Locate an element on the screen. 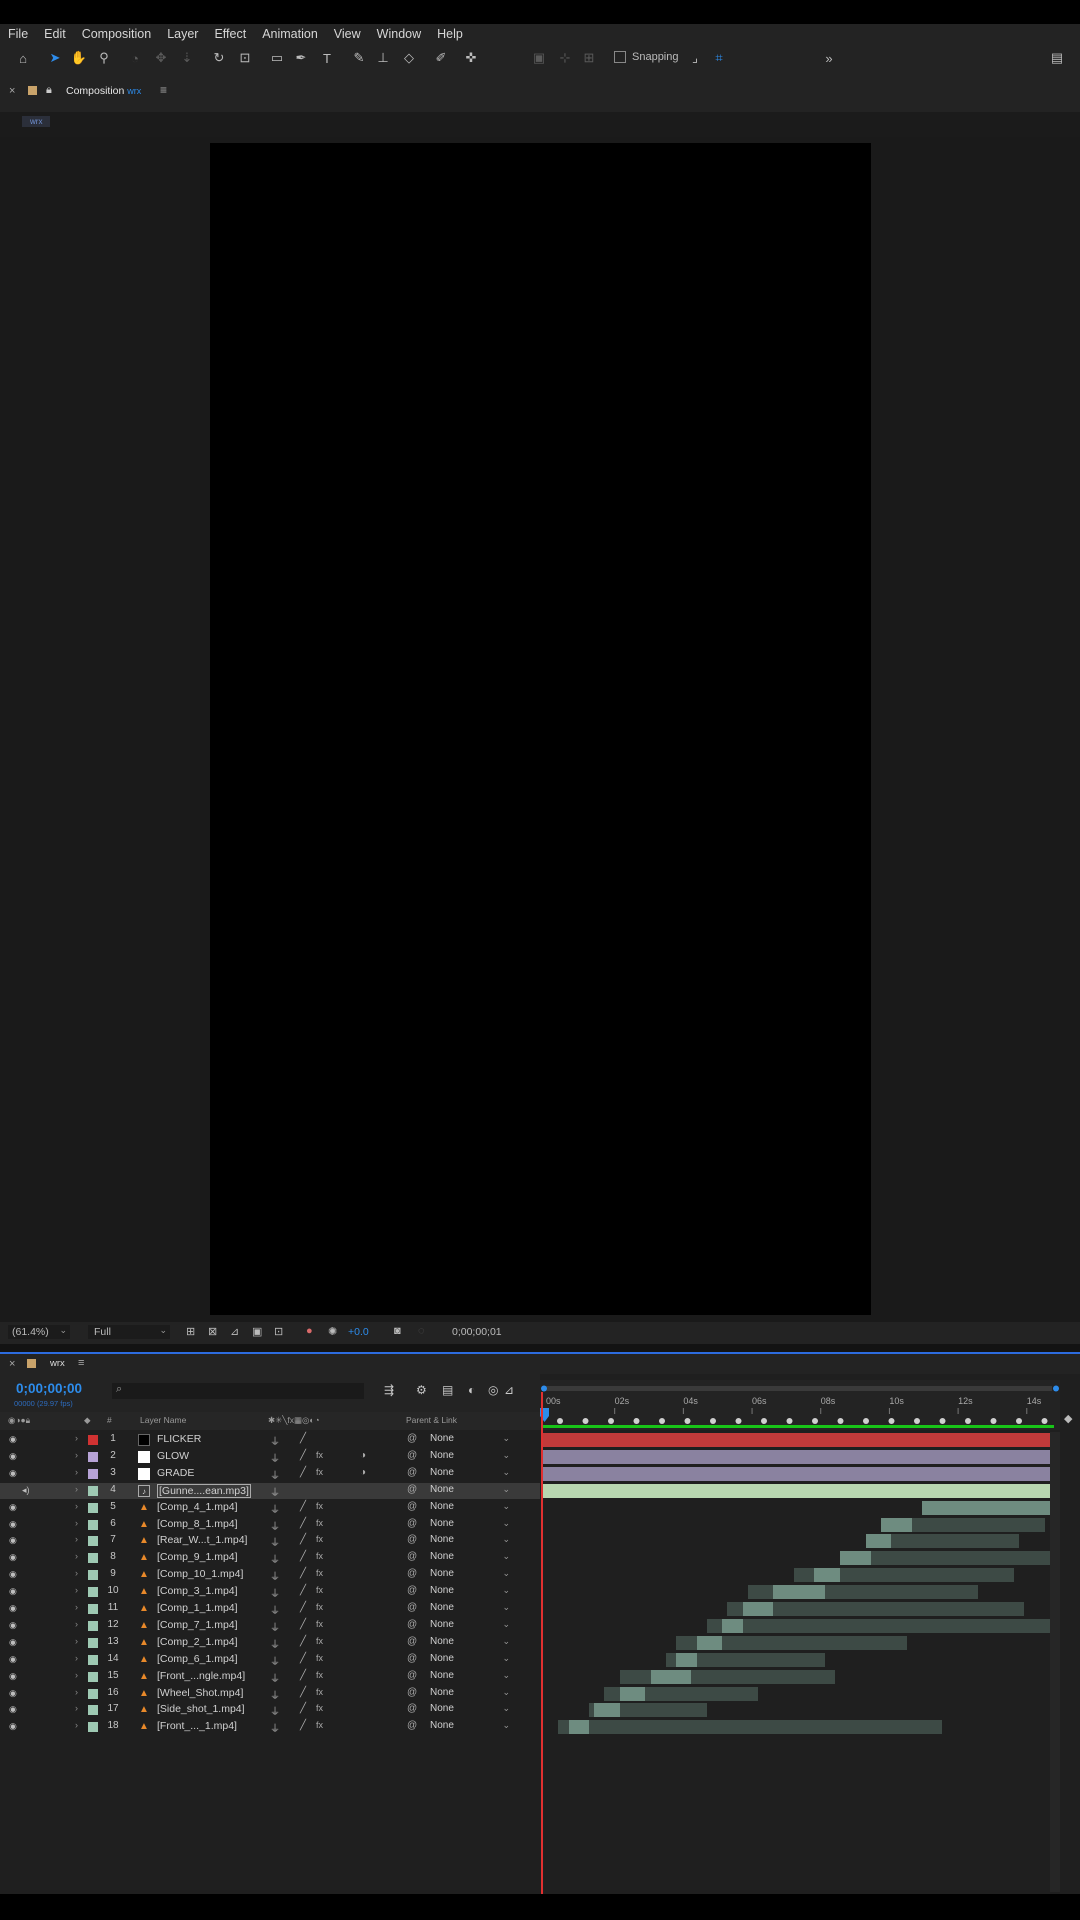 The width and height of the screenshot is (1080, 1920). resolution-dropdown: Full ⌄ is located at coordinates (129, 1332).